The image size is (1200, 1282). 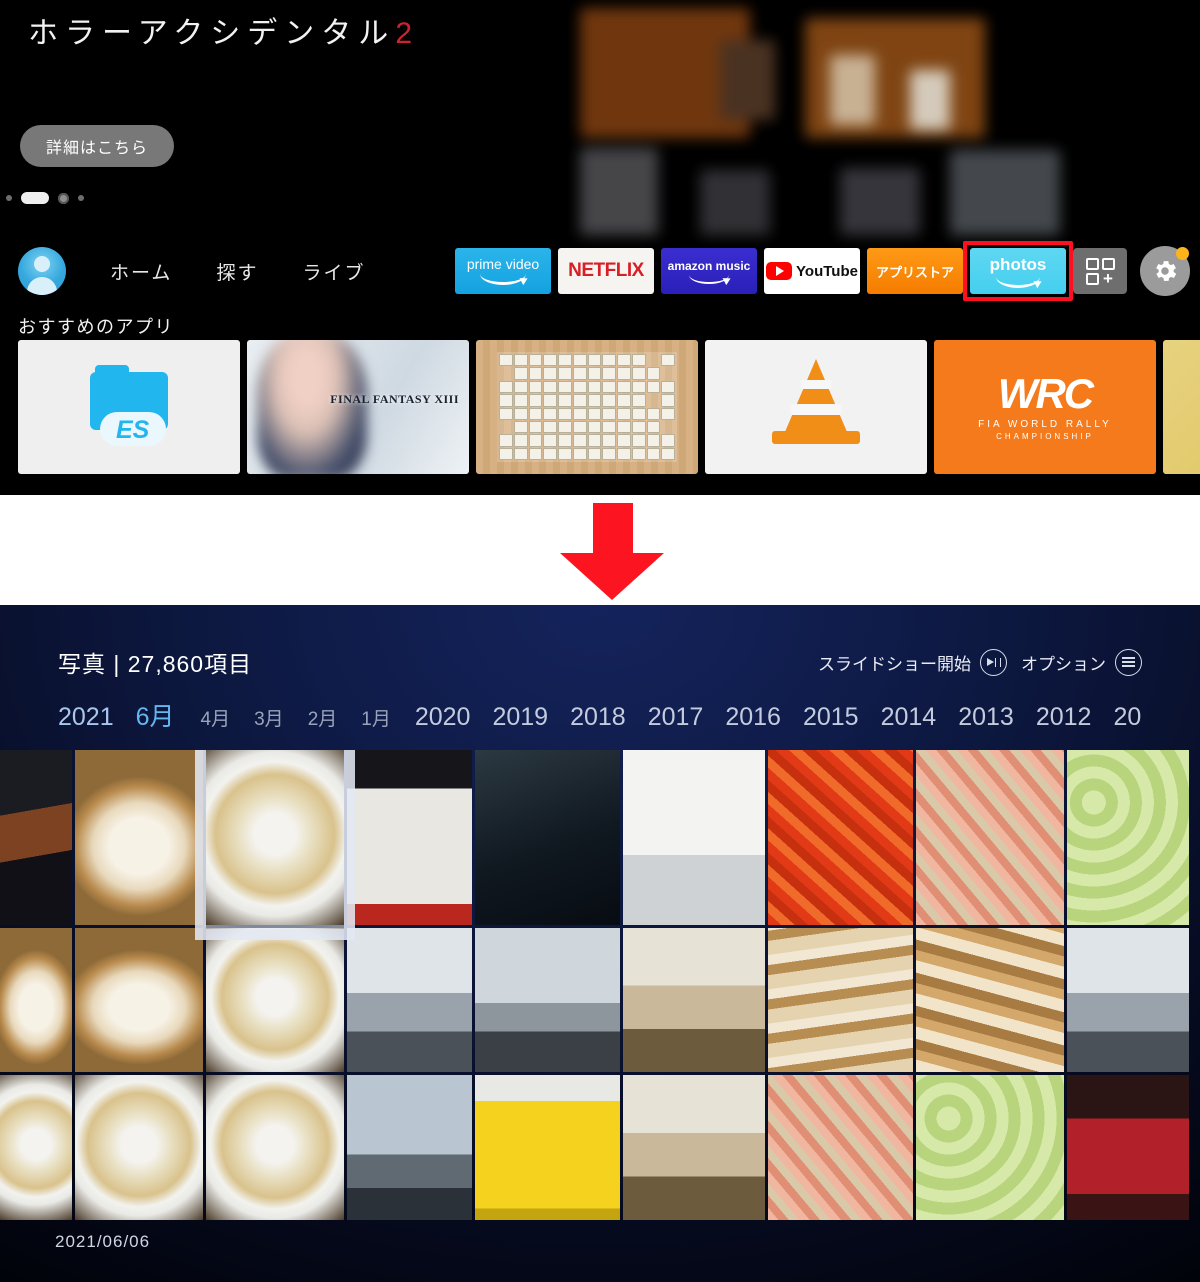 I want to click on options-button: オプション, so click(x=1081, y=662).